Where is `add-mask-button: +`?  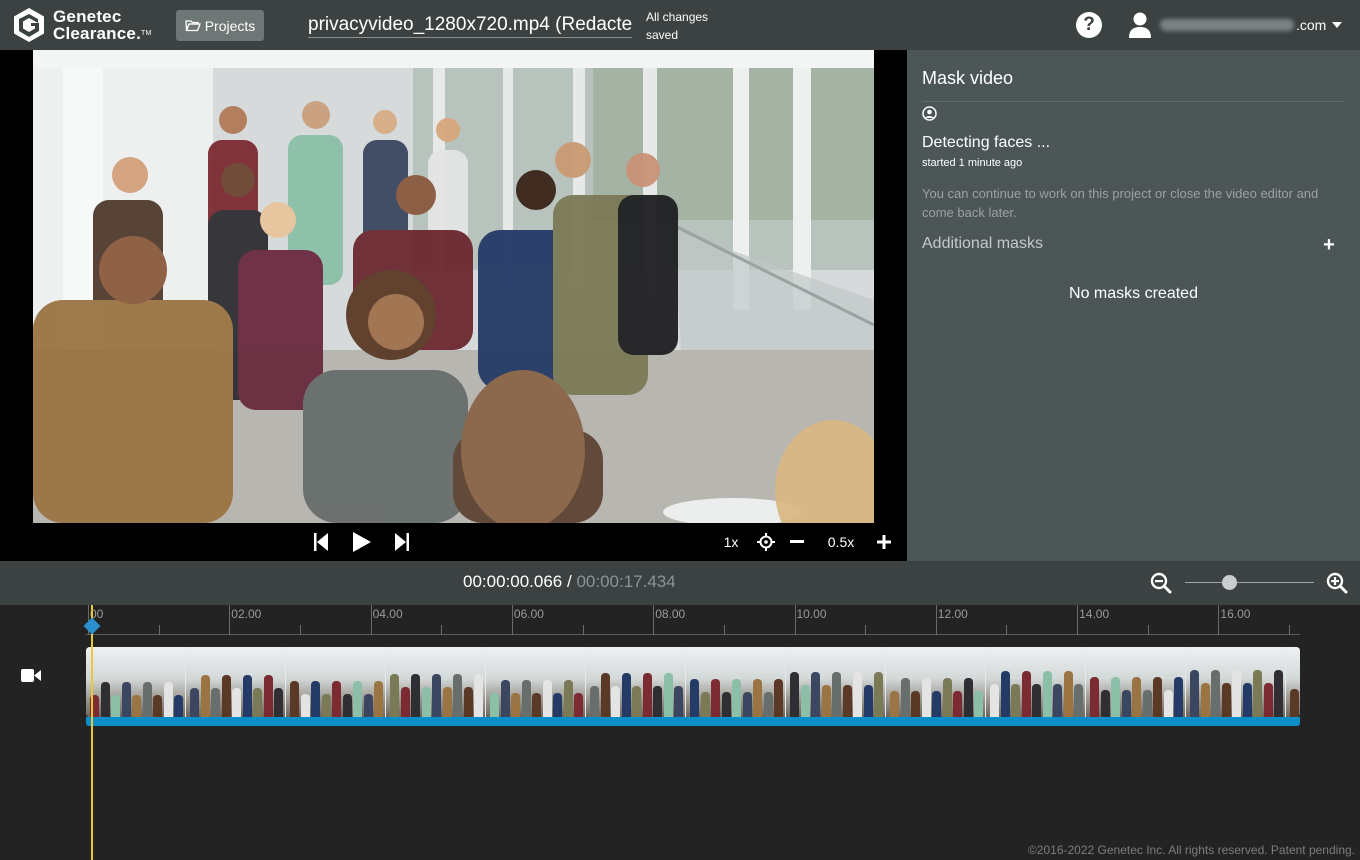 add-mask-button: + is located at coordinates (1329, 245).